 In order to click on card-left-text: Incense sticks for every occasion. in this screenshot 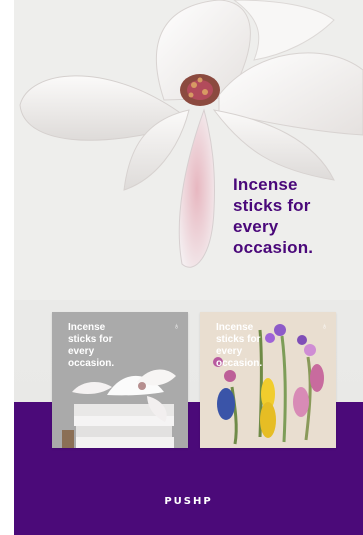, I will do `click(91, 346)`.